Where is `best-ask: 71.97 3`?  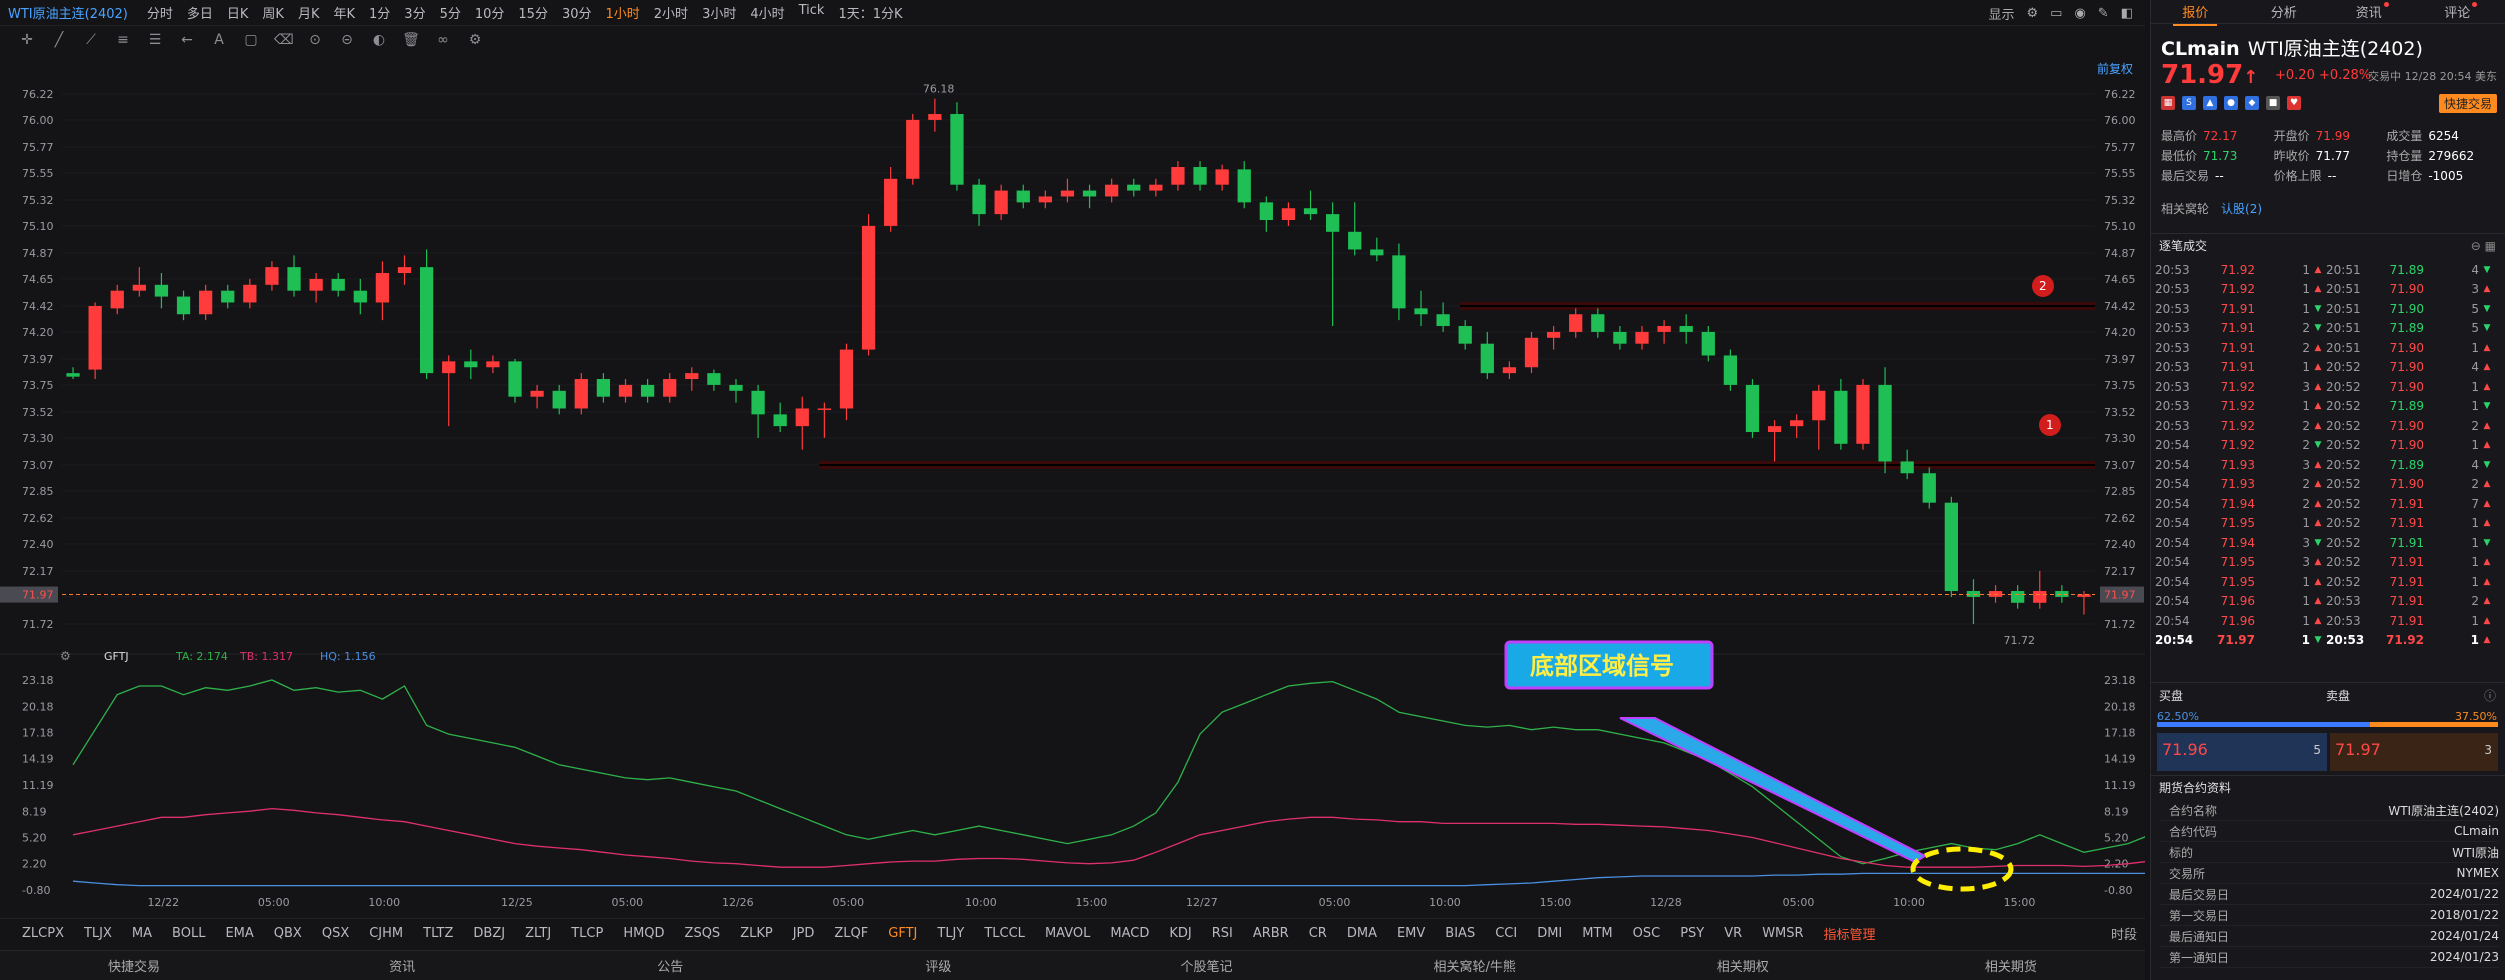
best-ask: 71.97 3 is located at coordinates (2414, 752).